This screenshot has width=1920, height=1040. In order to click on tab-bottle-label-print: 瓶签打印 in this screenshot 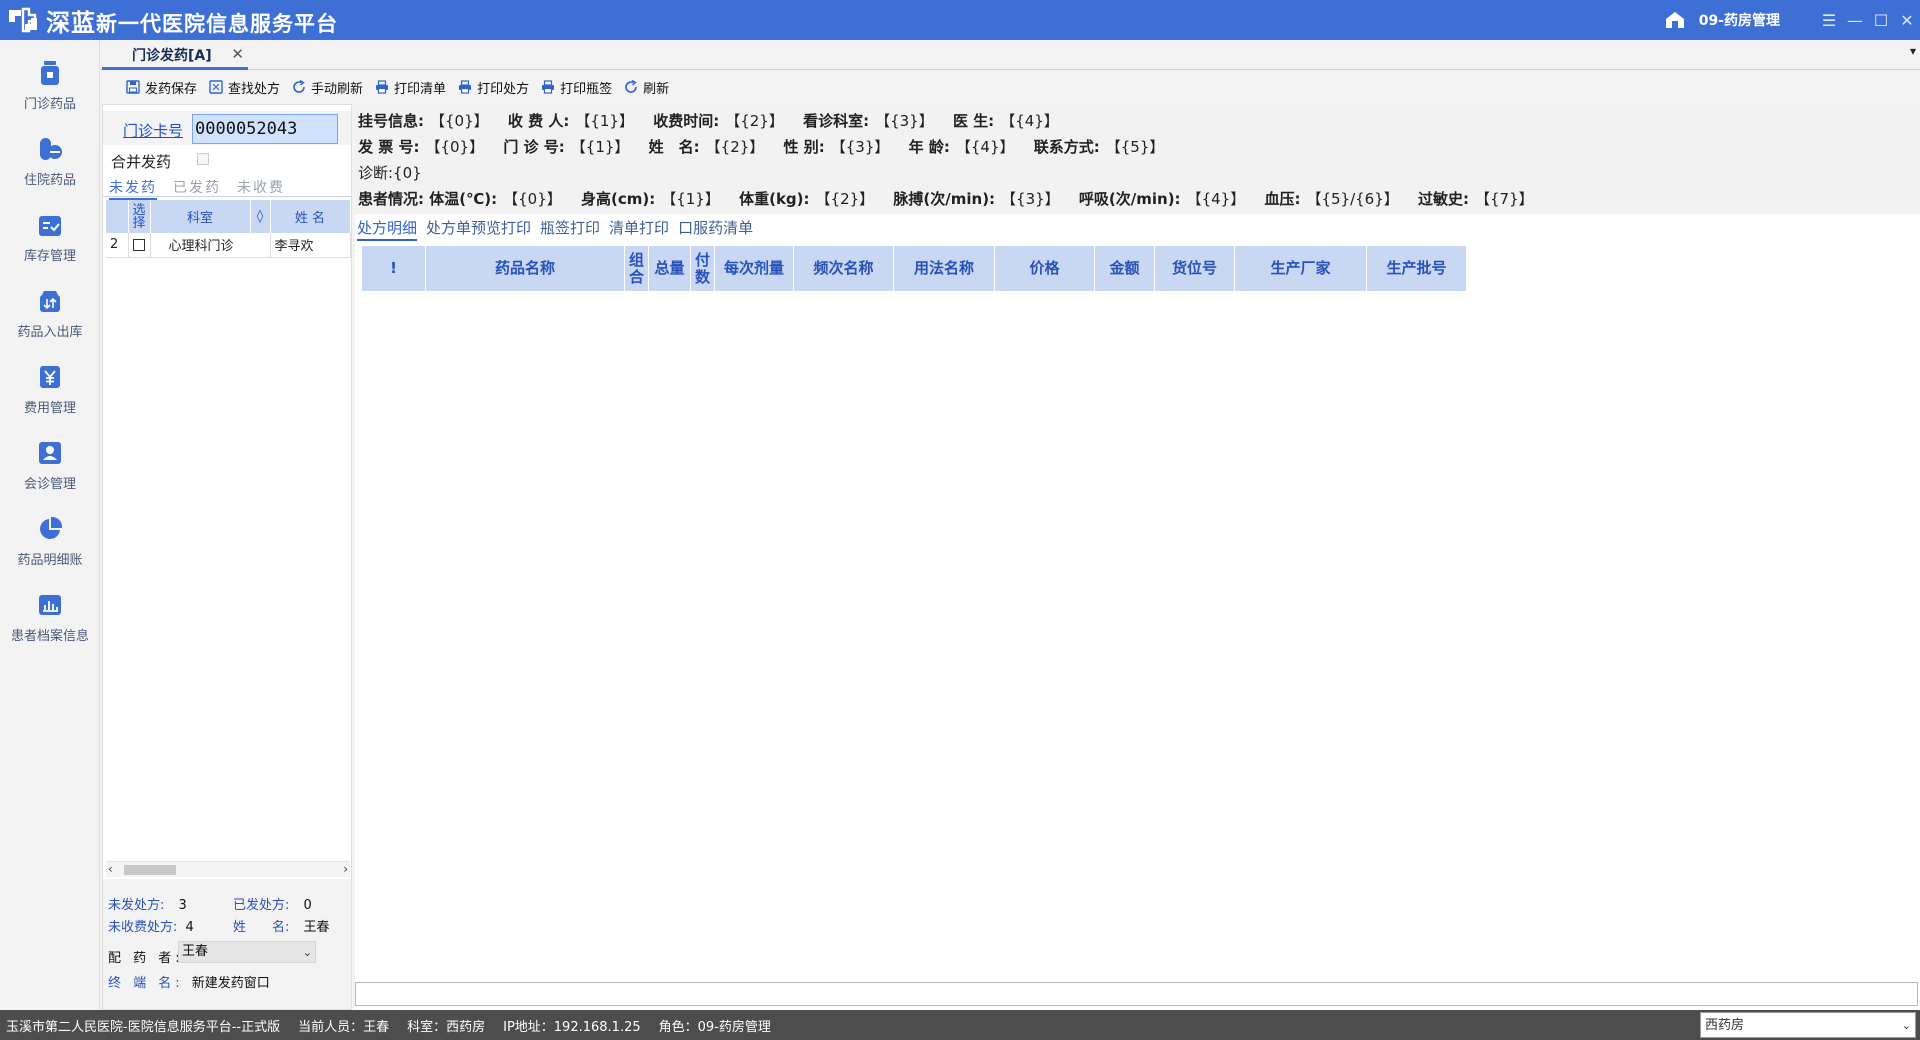, I will do `click(570, 229)`.